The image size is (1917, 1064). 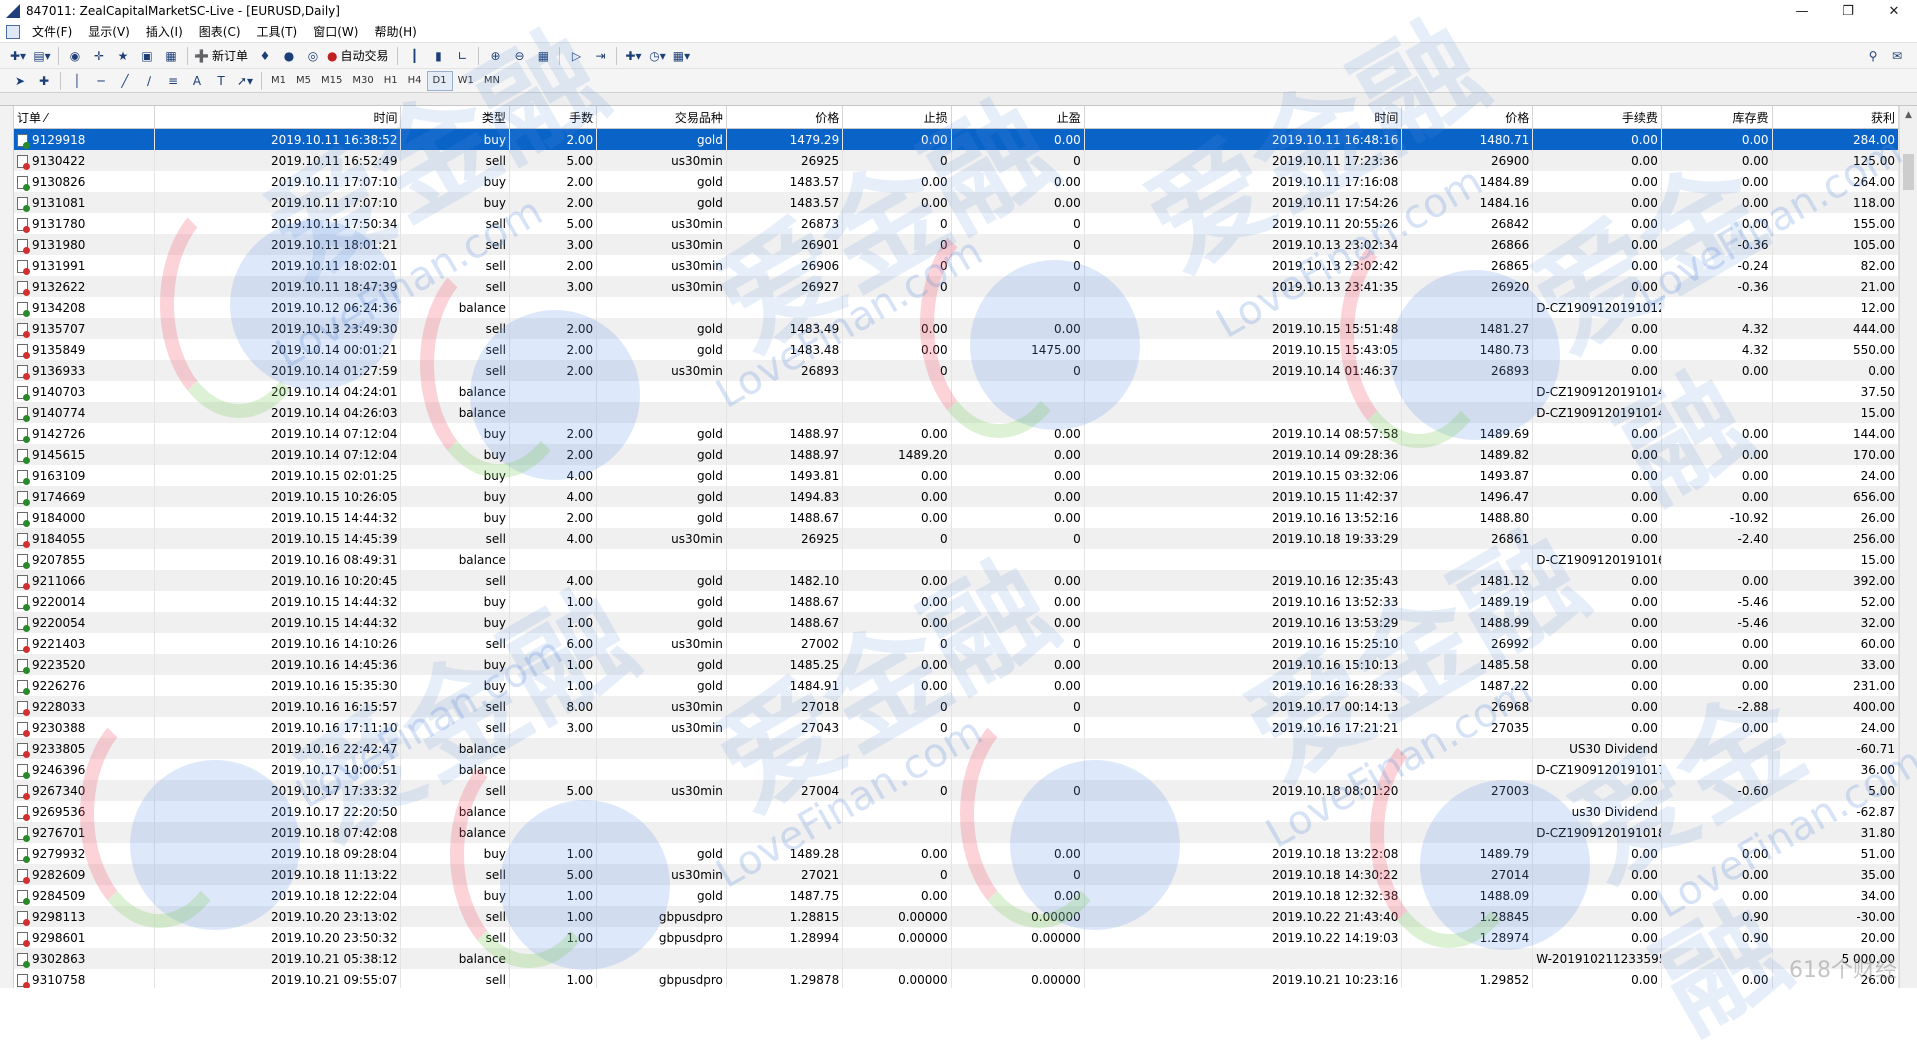 What do you see at coordinates (519, 56) in the screenshot?
I see `zoom-out-icon: ⊖` at bounding box center [519, 56].